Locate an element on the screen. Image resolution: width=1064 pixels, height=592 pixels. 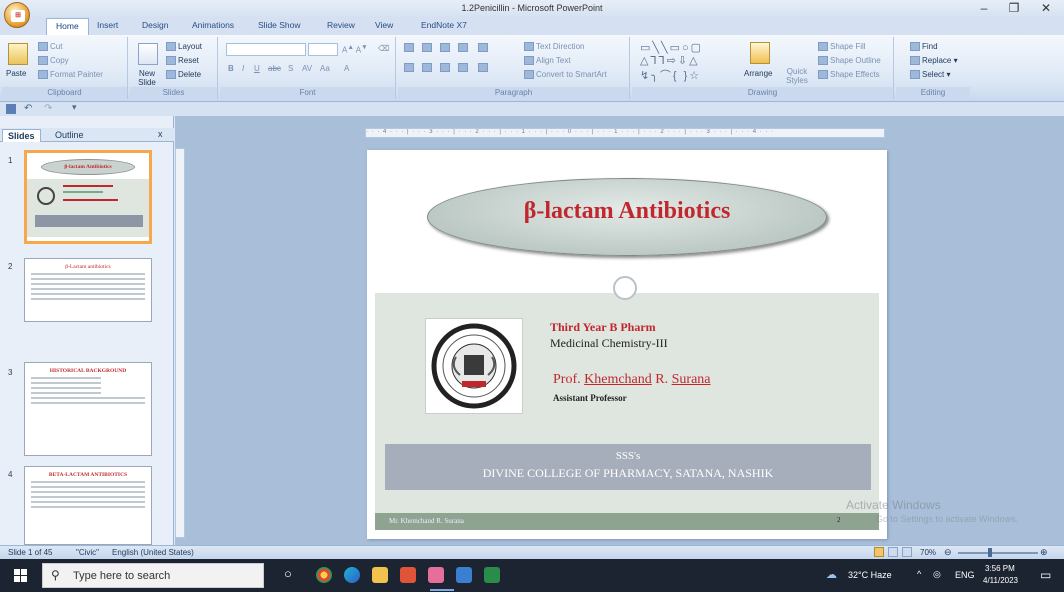
replace-button: Replace ▾ is located at coordinates (934, 61).